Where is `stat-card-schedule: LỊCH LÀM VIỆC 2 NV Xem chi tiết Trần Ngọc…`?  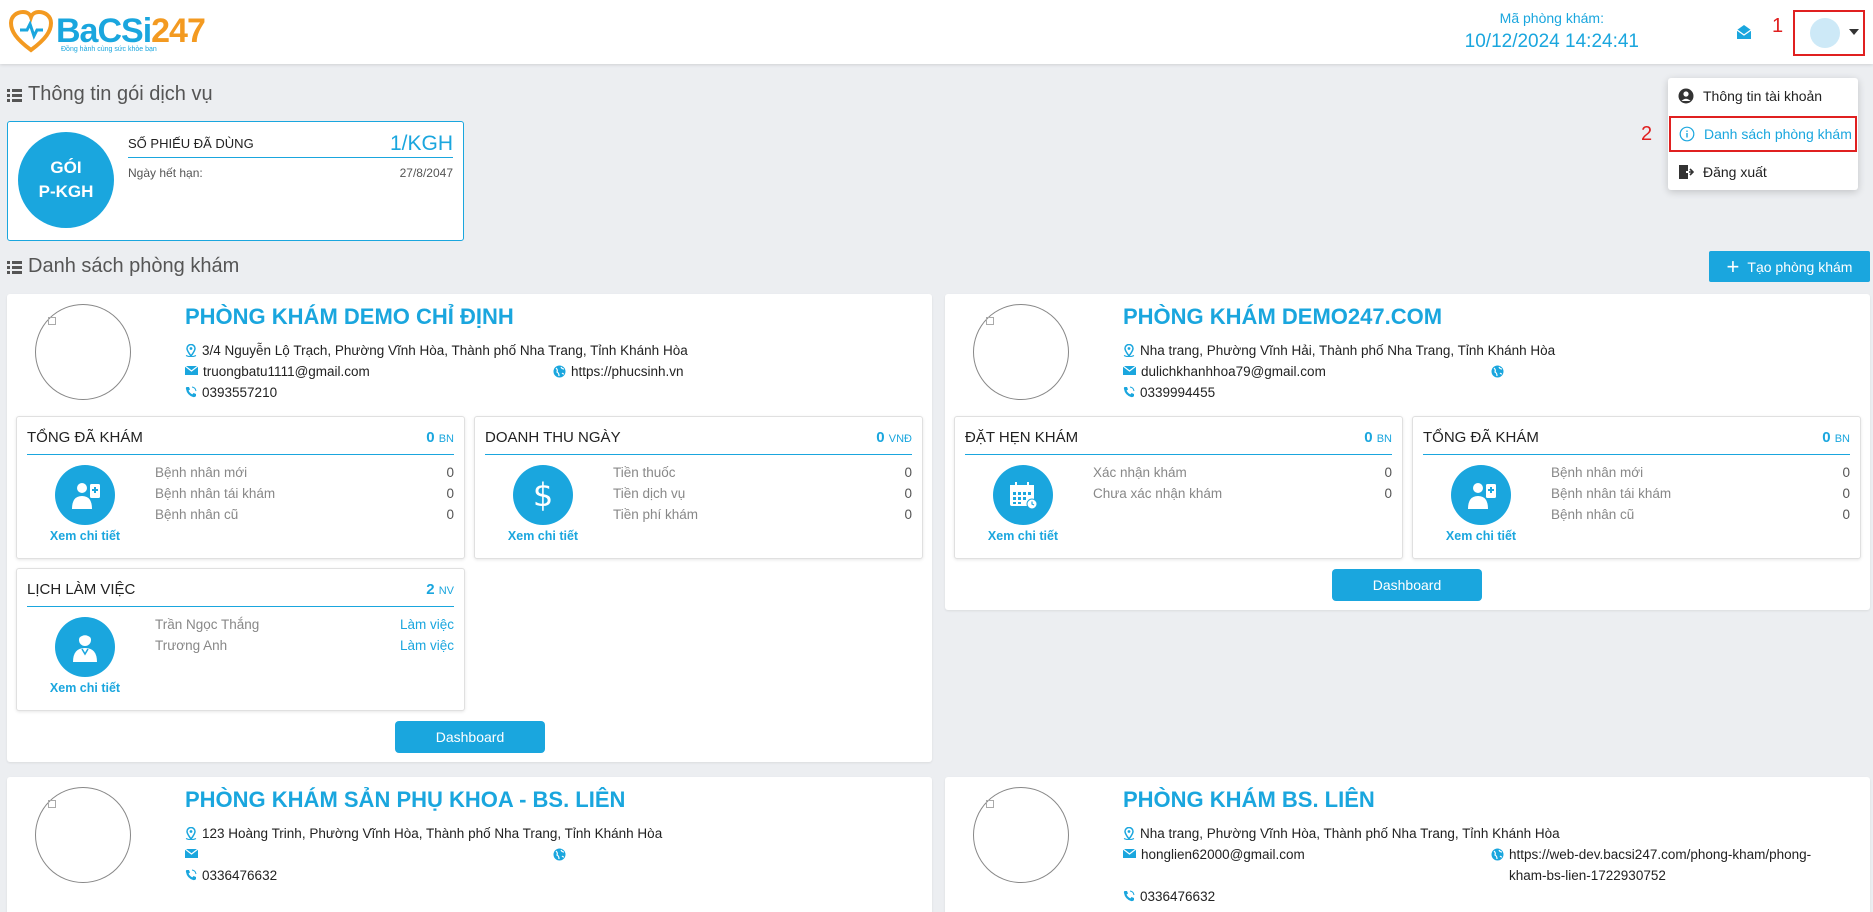 stat-card-schedule: LỊCH LÀM VIỆC 2 NV Xem chi tiết Trần Ngọc… is located at coordinates (240, 639).